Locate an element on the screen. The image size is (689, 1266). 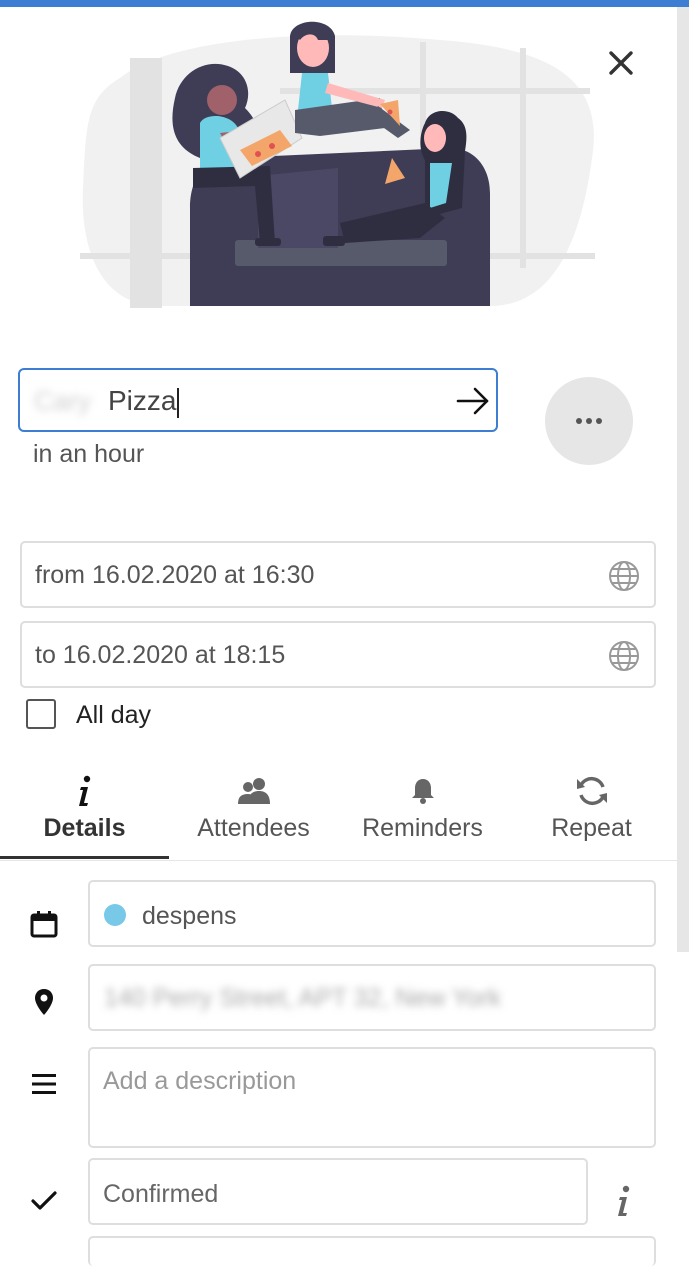
calendar-icon is located at coordinates (44, 924).